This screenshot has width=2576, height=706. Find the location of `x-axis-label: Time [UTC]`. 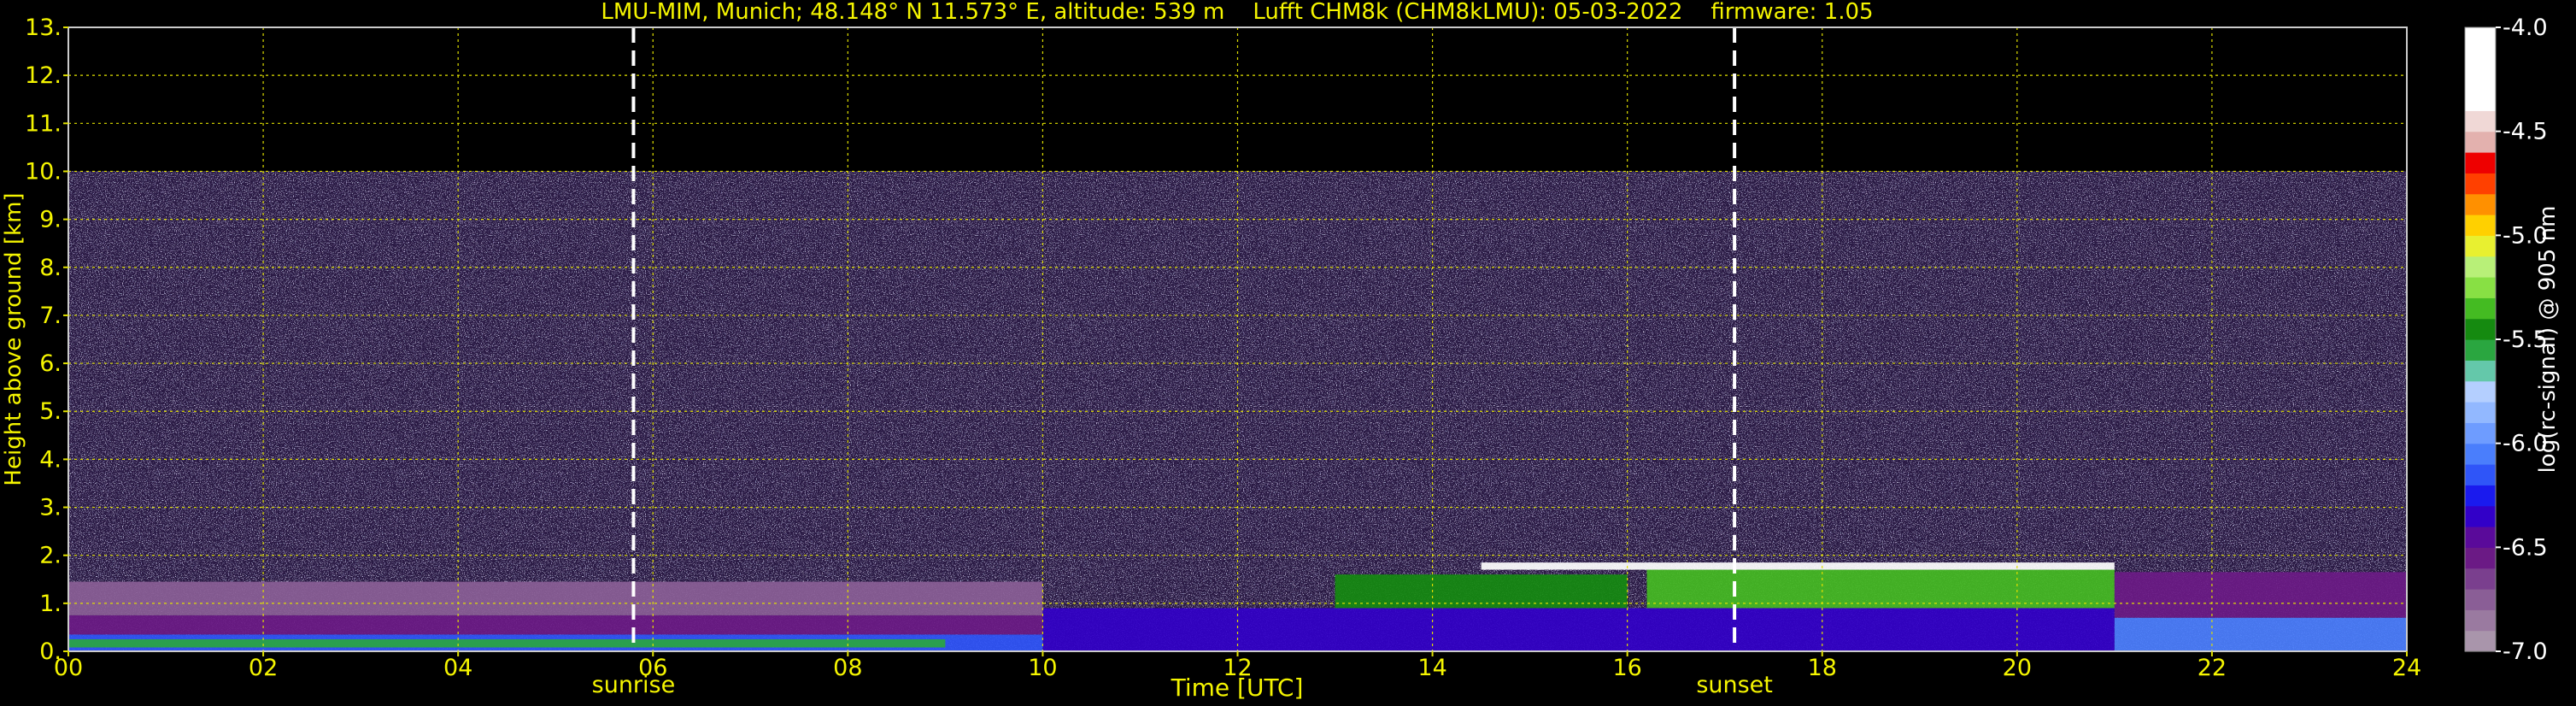

x-axis-label: Time [UTC] is located at coordinates (1237, 688).